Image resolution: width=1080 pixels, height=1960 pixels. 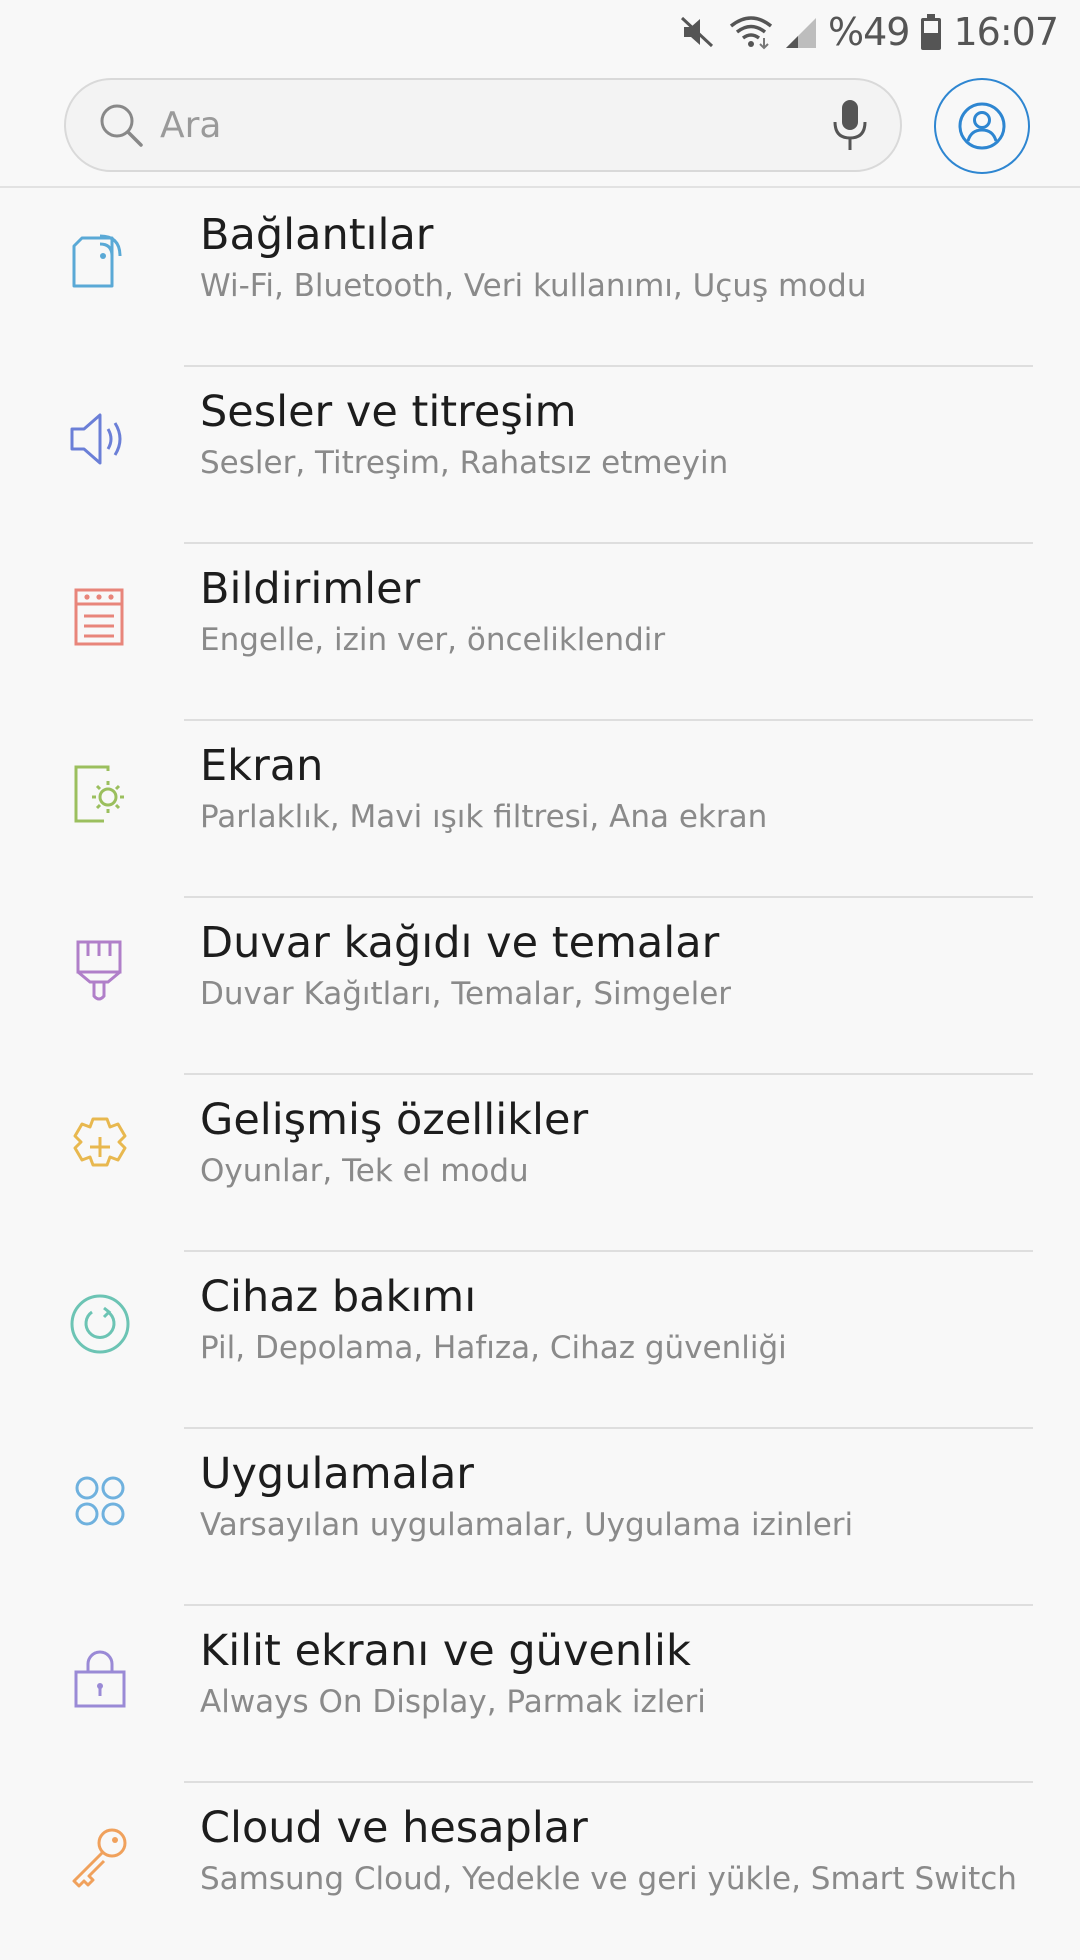 I want to click on item-title: Bağlantılar, so click(x=317, y=235).